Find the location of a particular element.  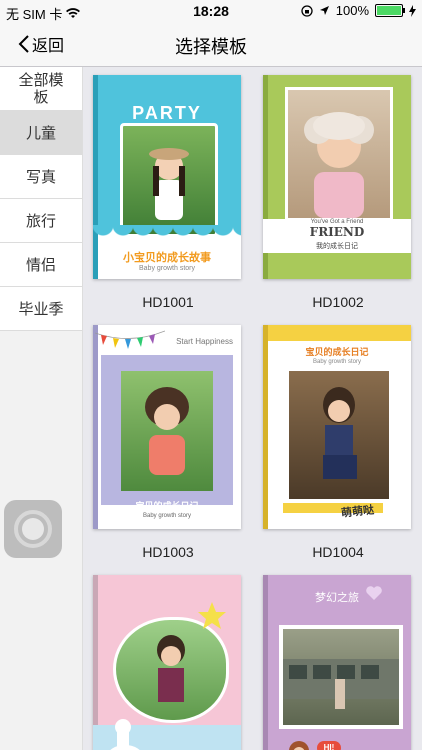

assistive-touch-icon is located at coordinates (33, 529).